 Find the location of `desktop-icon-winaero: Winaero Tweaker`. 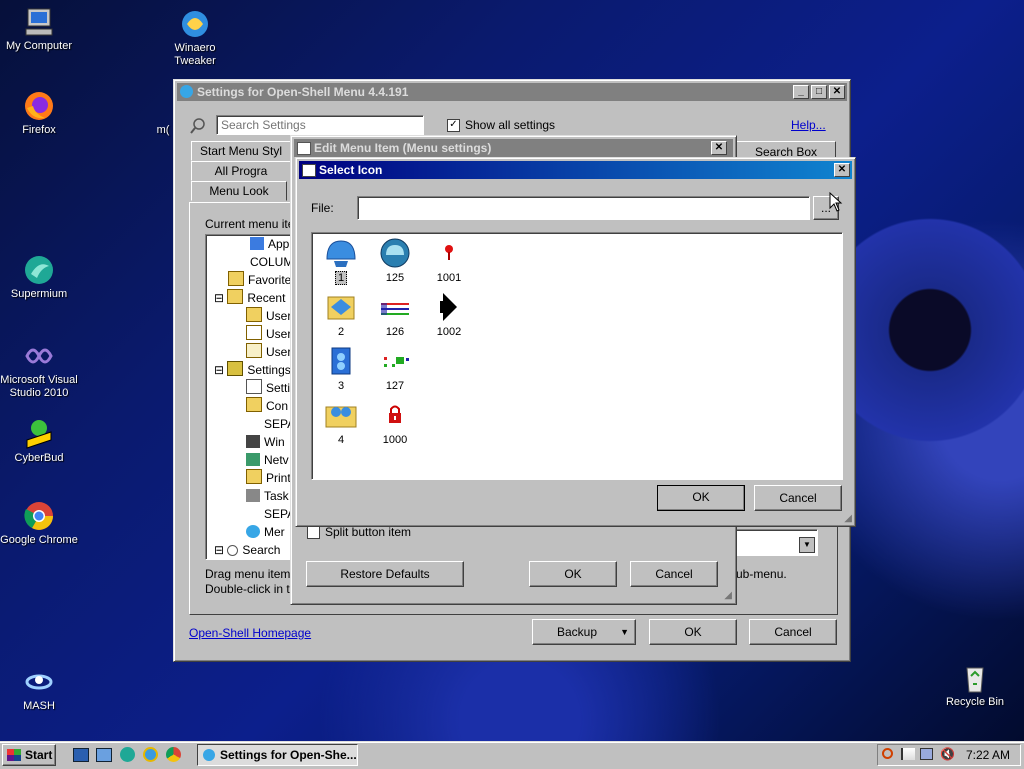

desktop-icon-winaero: Winaero Tweaker is located at coordinates (195, 38).